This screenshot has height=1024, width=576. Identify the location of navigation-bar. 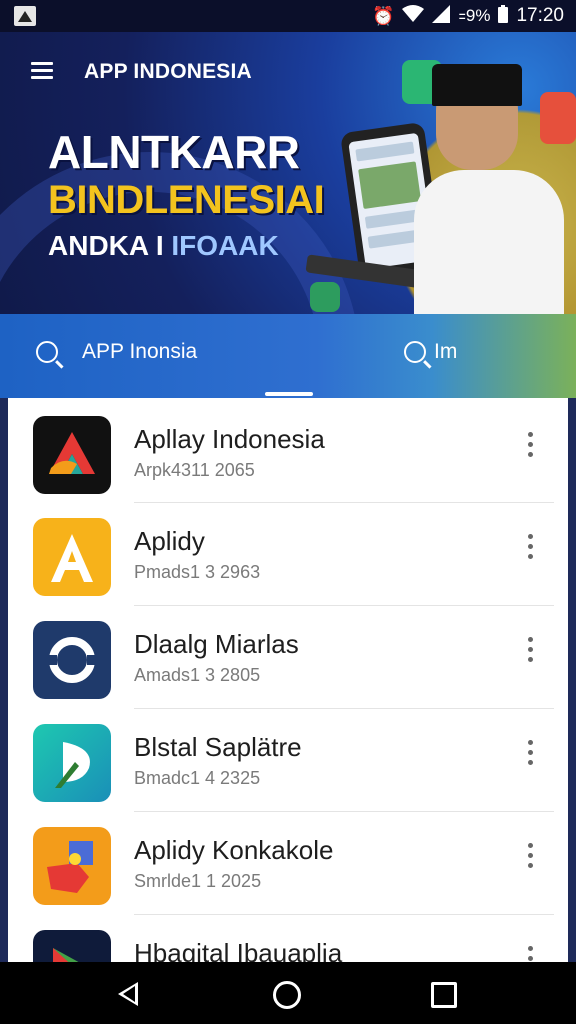
(288, 993).